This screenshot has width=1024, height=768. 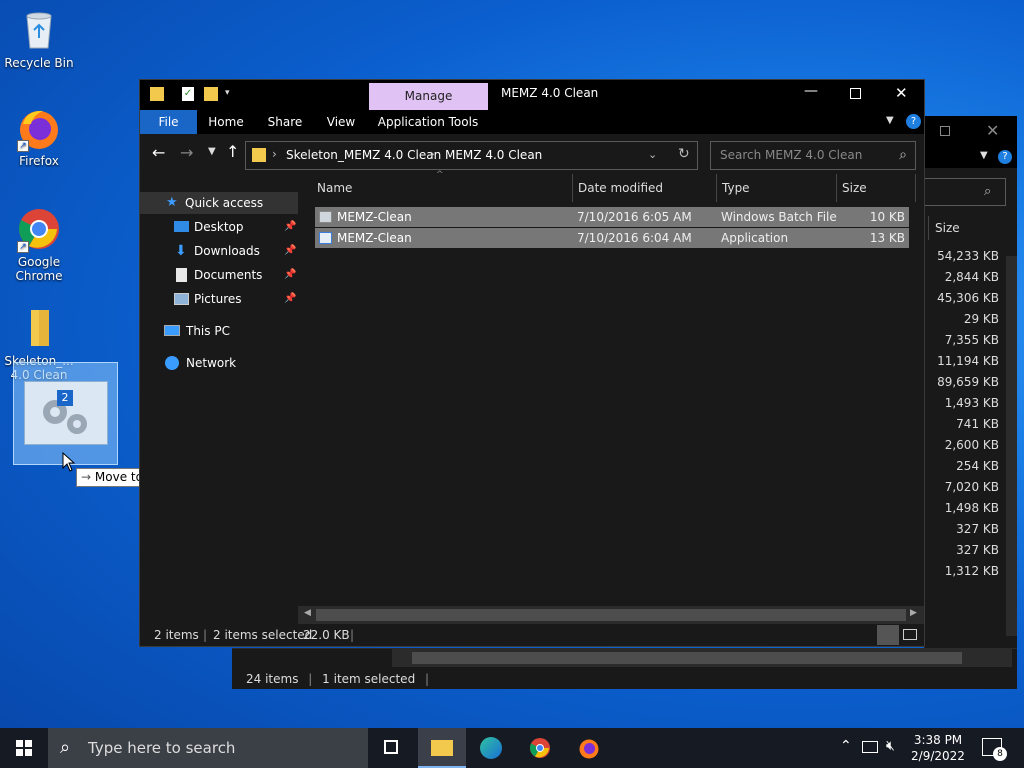 I want to click on column-header-date: Date modified, so click(x=644, y=188).